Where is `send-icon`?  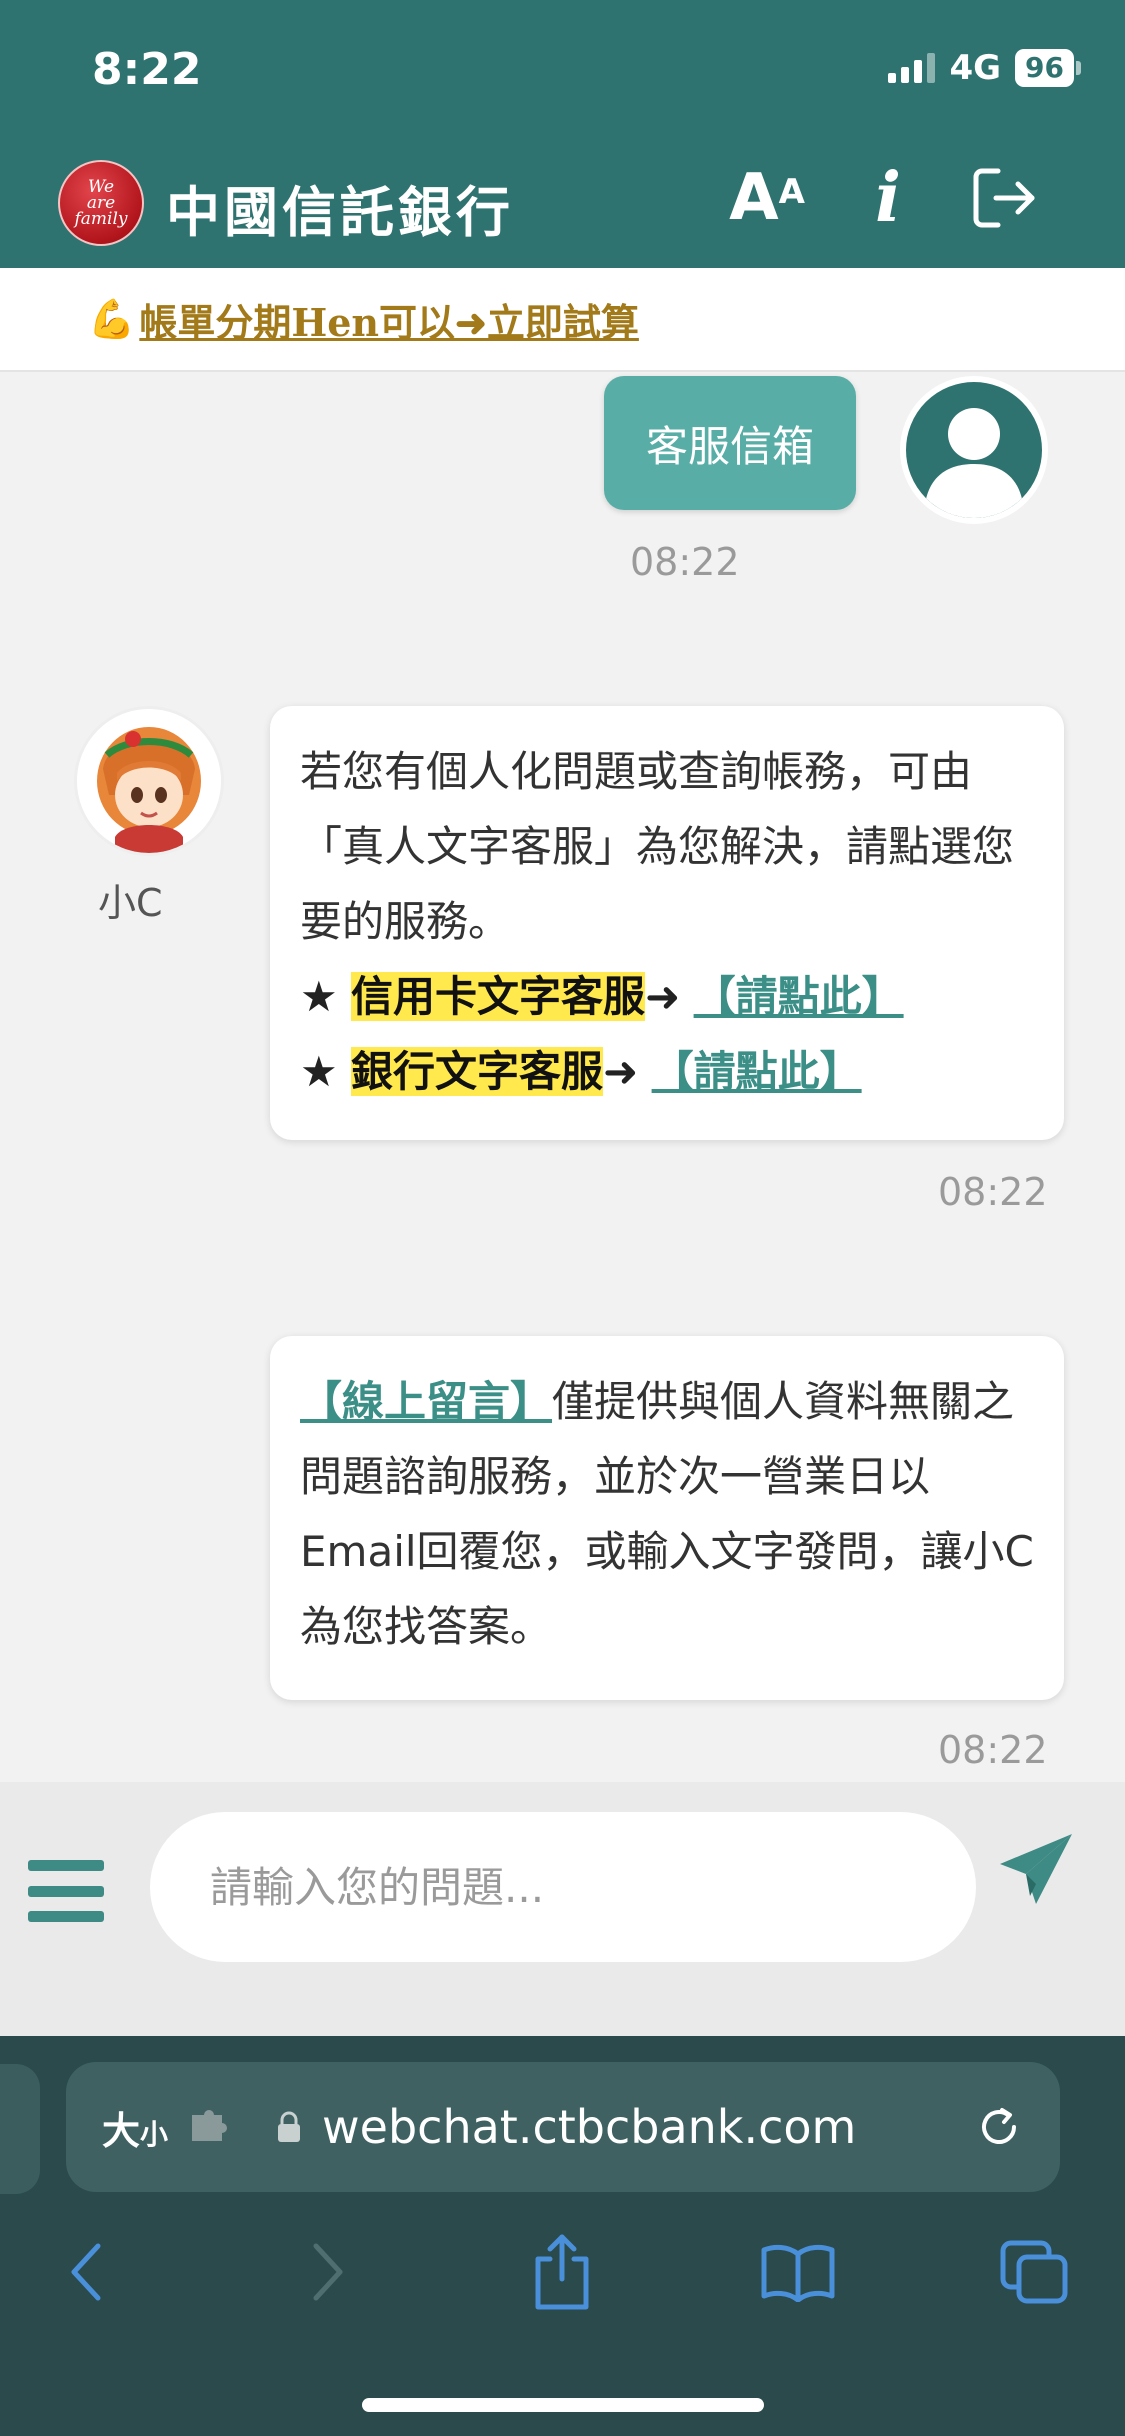
send-icon is located at coordinates (1036, 1870).